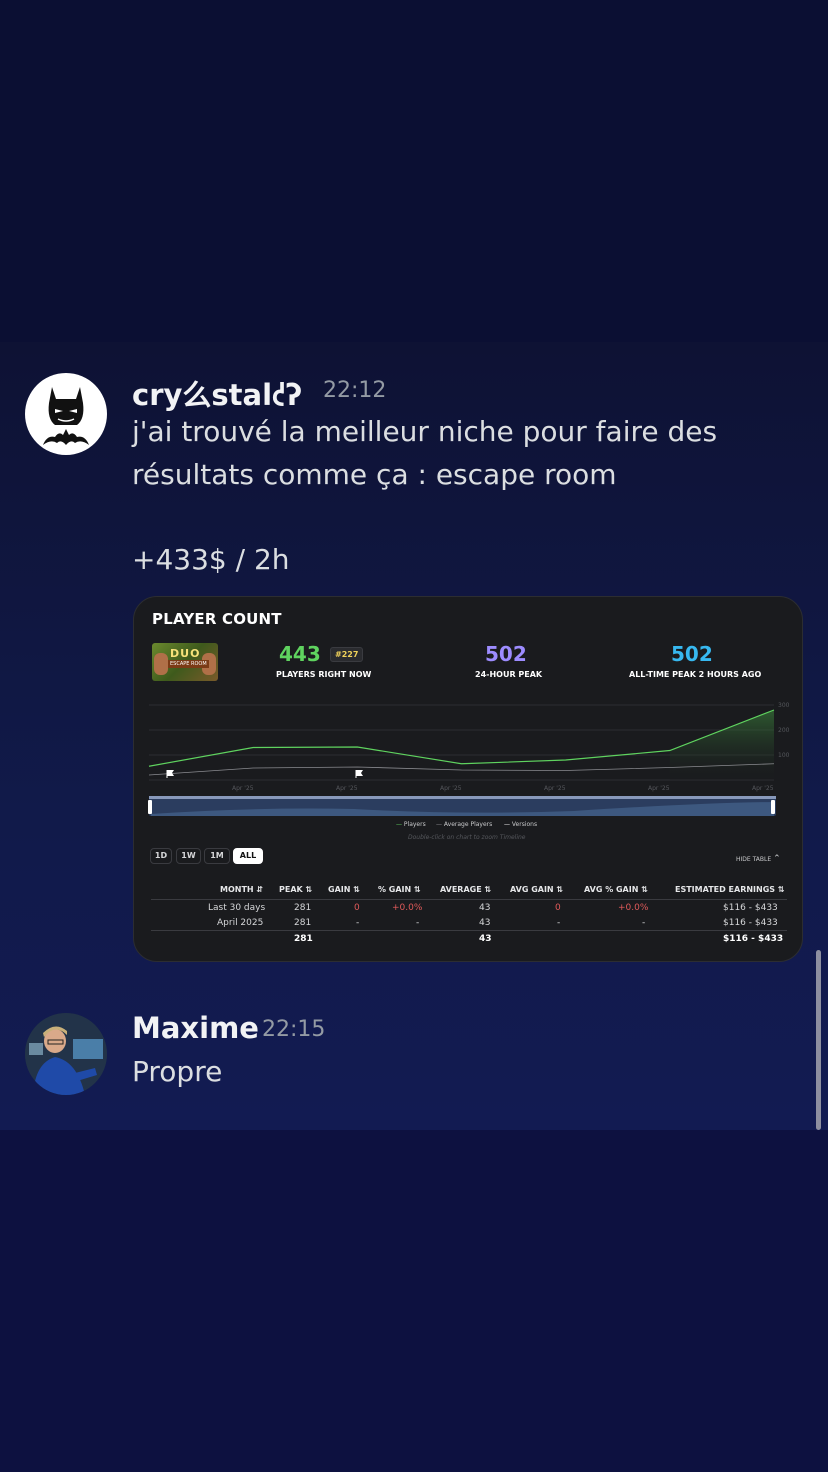 Image resolution: width=828 pixels, height=1472 pixels. What do you see at coordinates (462, 797) in the screenshot?
I see `navigator-scrollbar` at bounding box center [462, 797].